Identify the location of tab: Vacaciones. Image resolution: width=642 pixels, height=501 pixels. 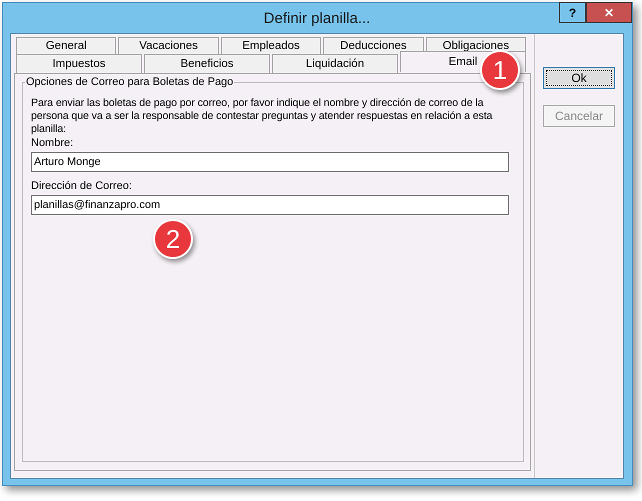
(168, 45).